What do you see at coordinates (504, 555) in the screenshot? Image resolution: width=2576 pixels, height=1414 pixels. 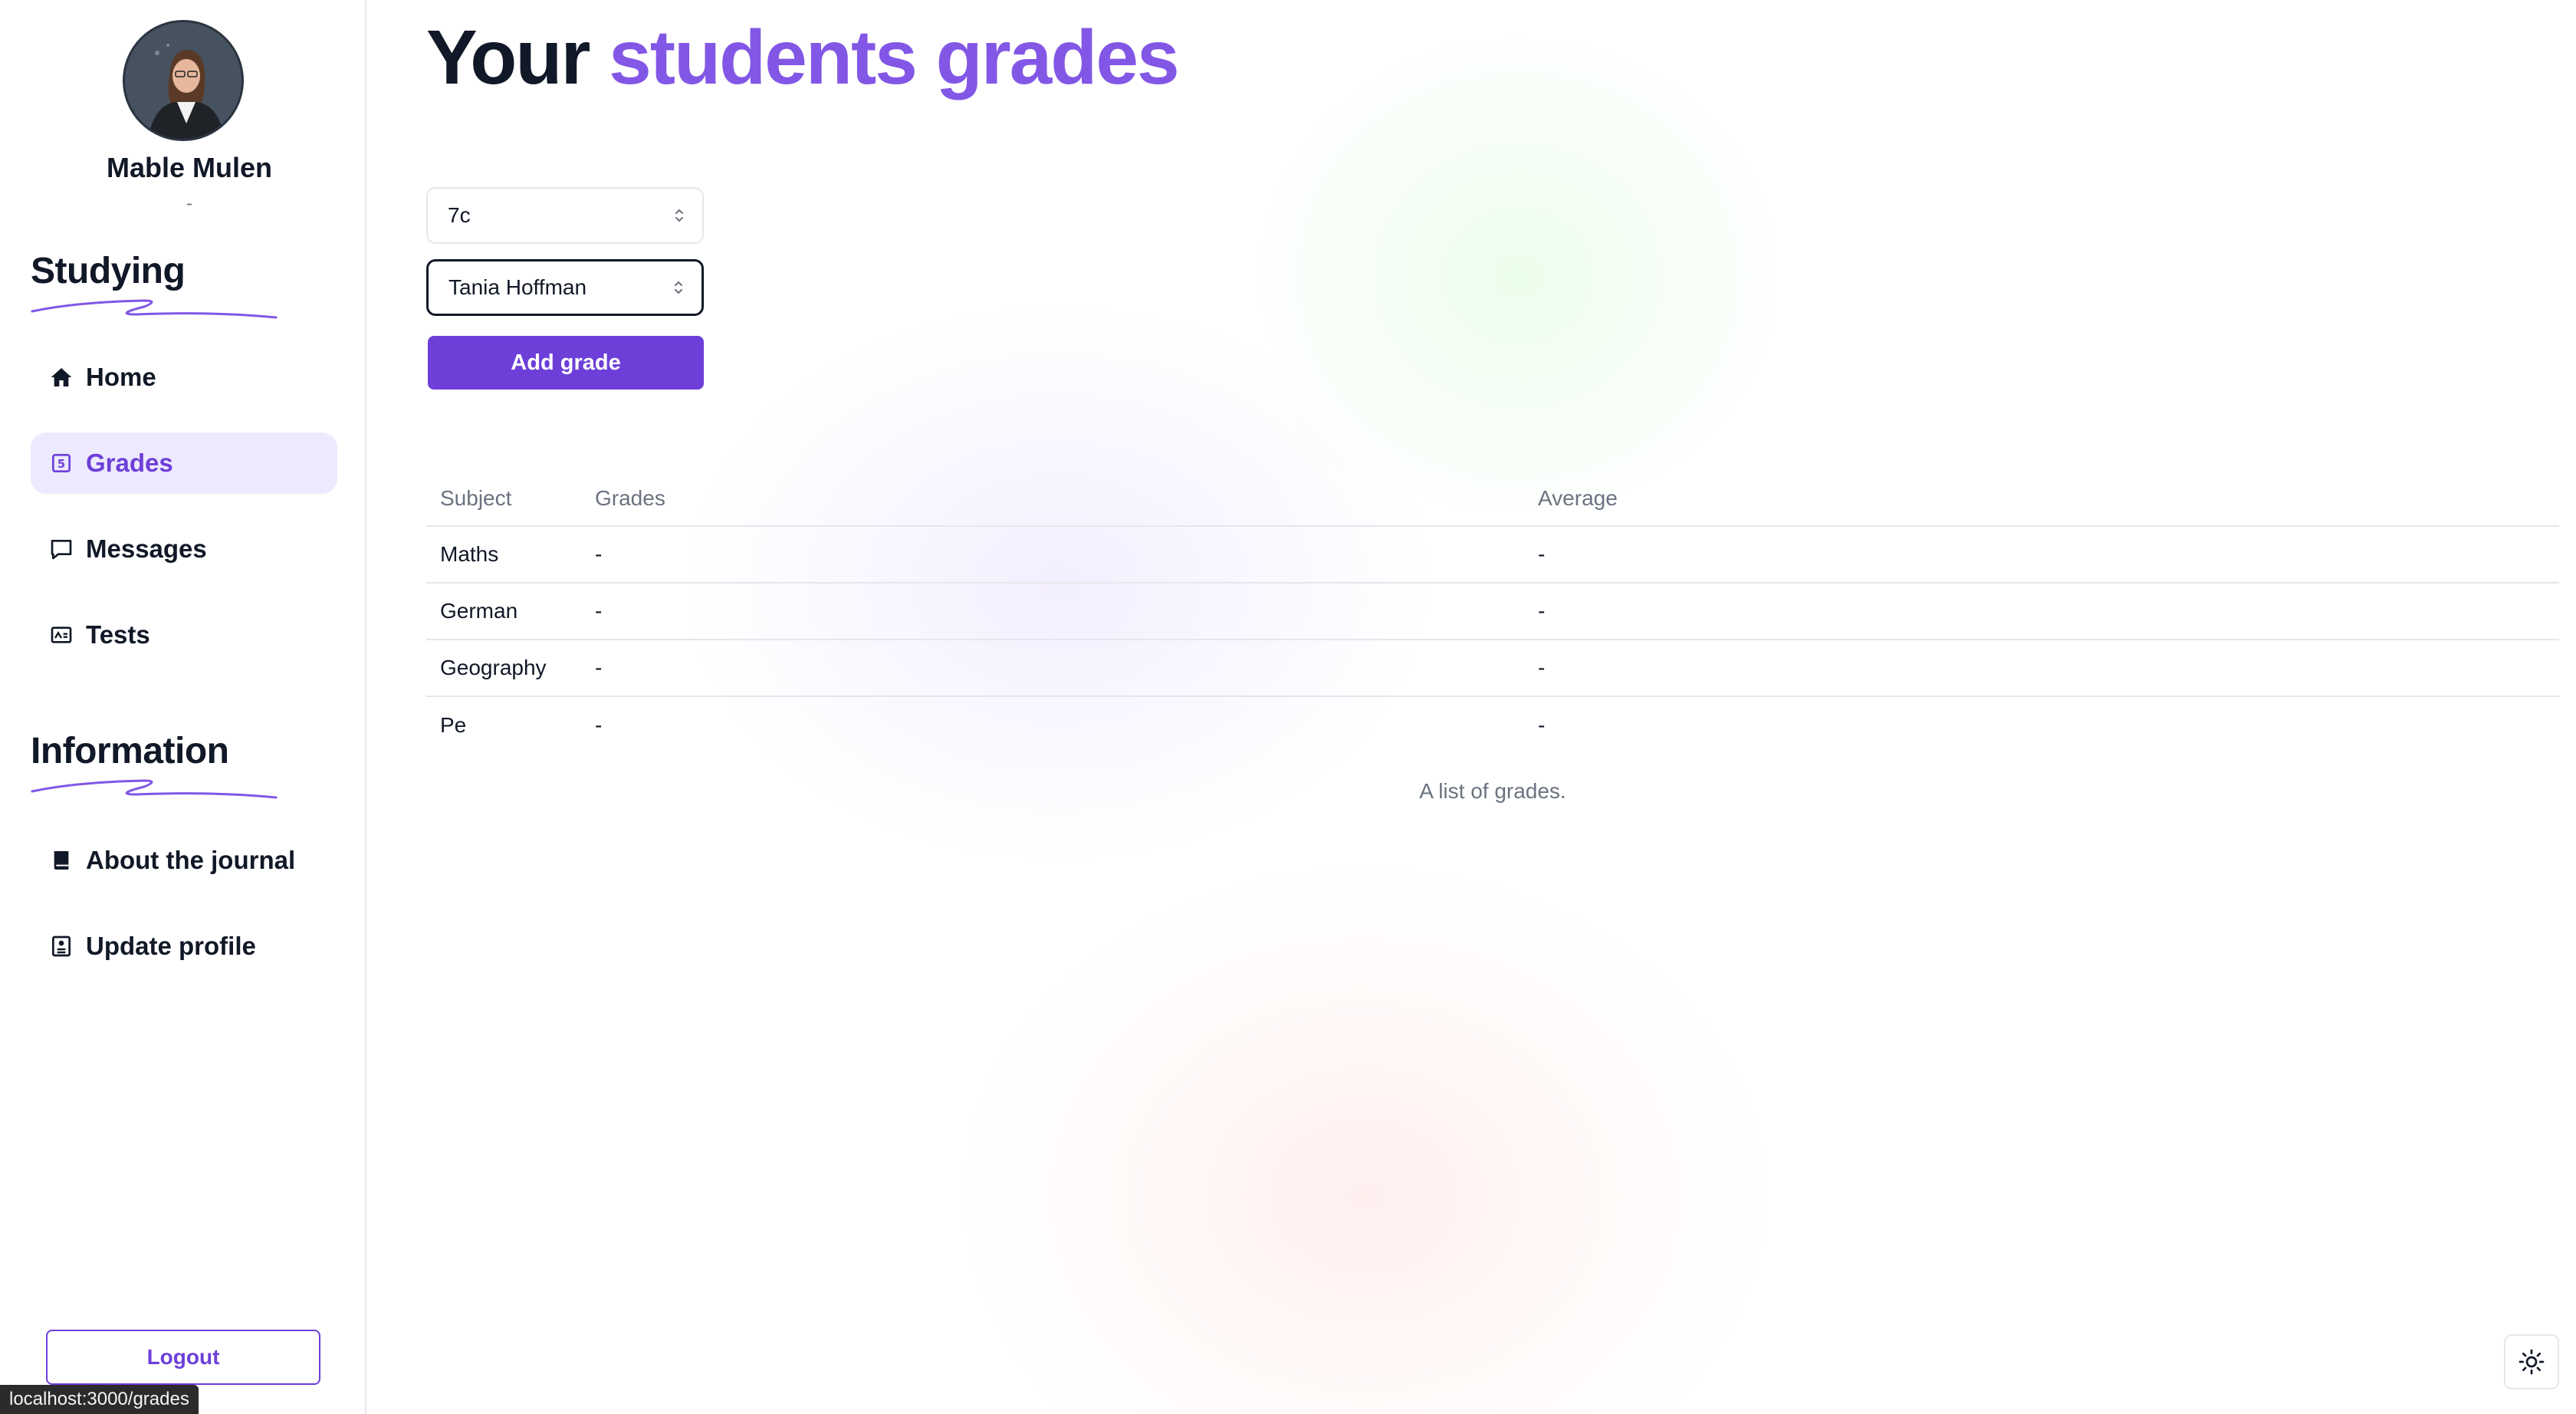 I see `cell-subject: Maths` at bounding box center [504, 555].